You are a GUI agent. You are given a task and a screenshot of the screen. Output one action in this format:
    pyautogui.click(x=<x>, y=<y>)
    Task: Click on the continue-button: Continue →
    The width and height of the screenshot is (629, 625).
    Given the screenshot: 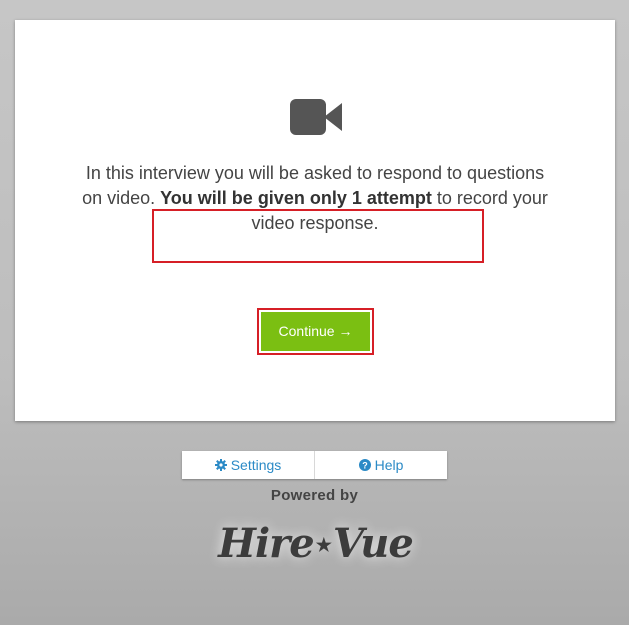 What is the action you would take?
    pyautogui.click(x=315, y=331)
    